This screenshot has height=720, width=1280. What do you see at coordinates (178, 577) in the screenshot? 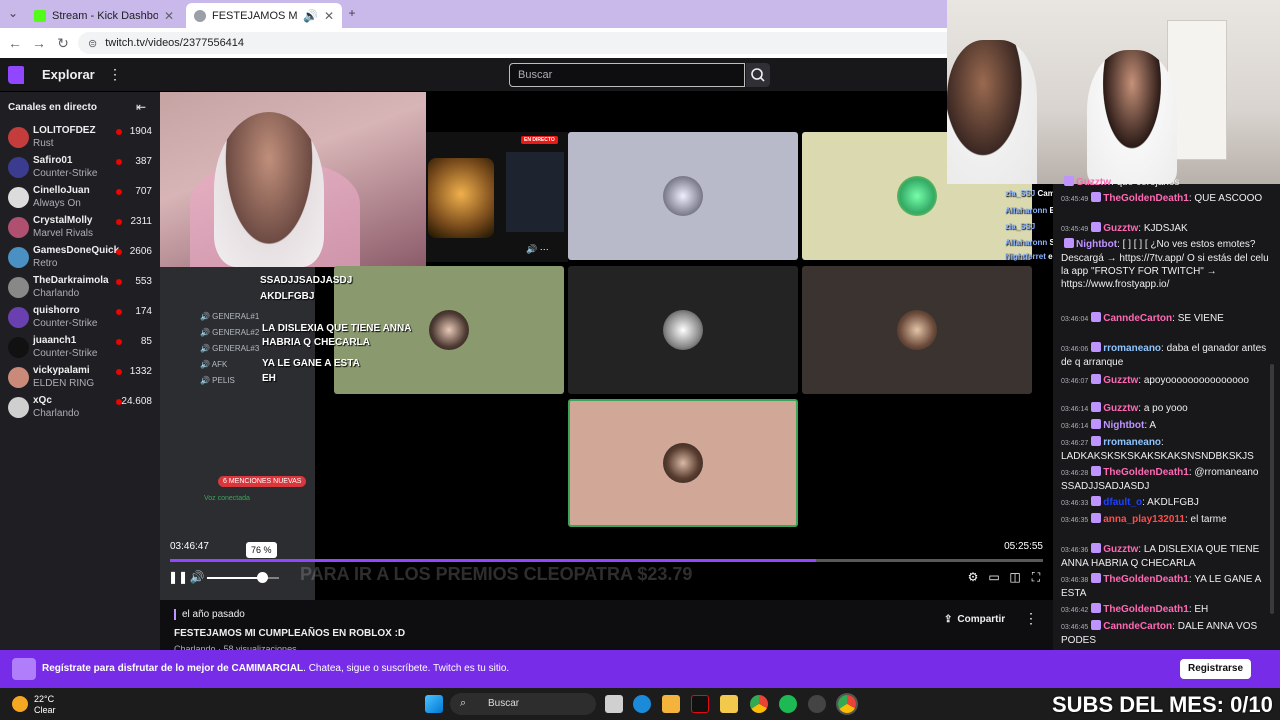
I see `pause-icon: ❚❚` at bounding box center [178, 577].